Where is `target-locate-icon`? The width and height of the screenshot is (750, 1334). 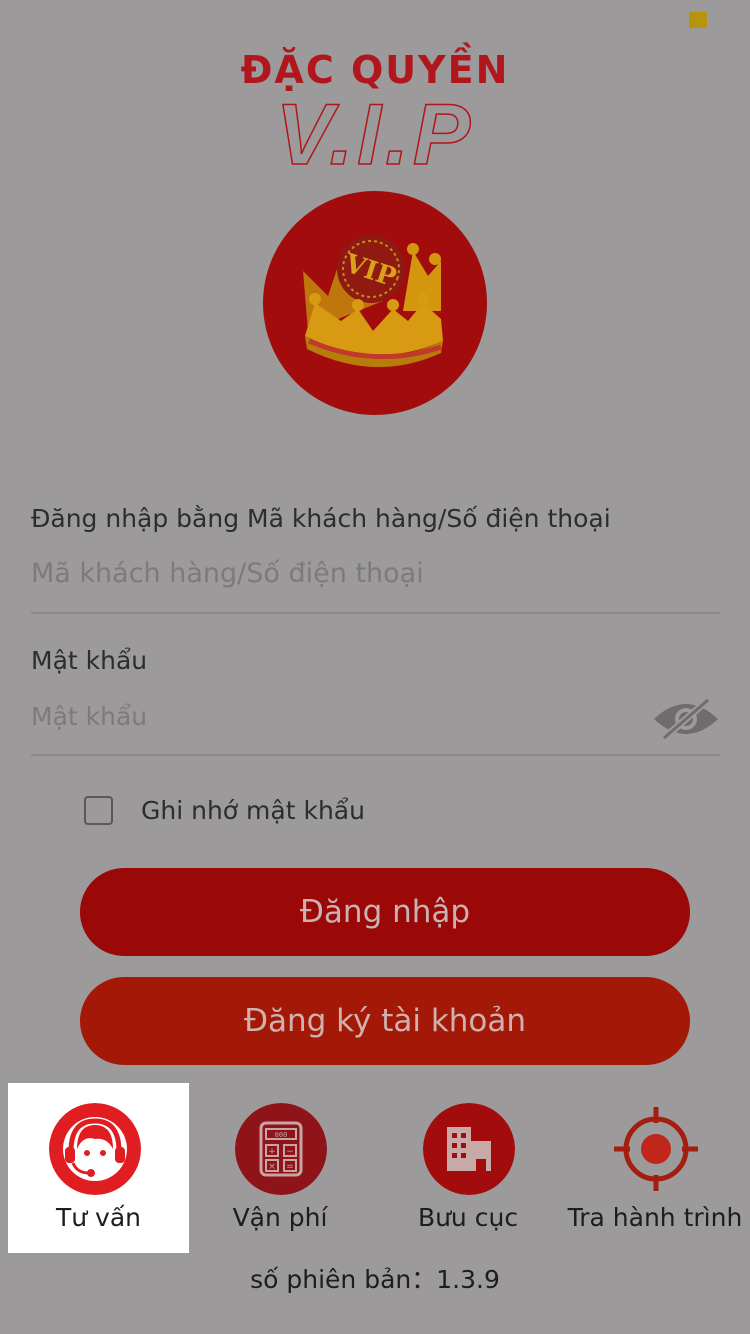
target-locate-icon is located at coordinates (656, 1149).